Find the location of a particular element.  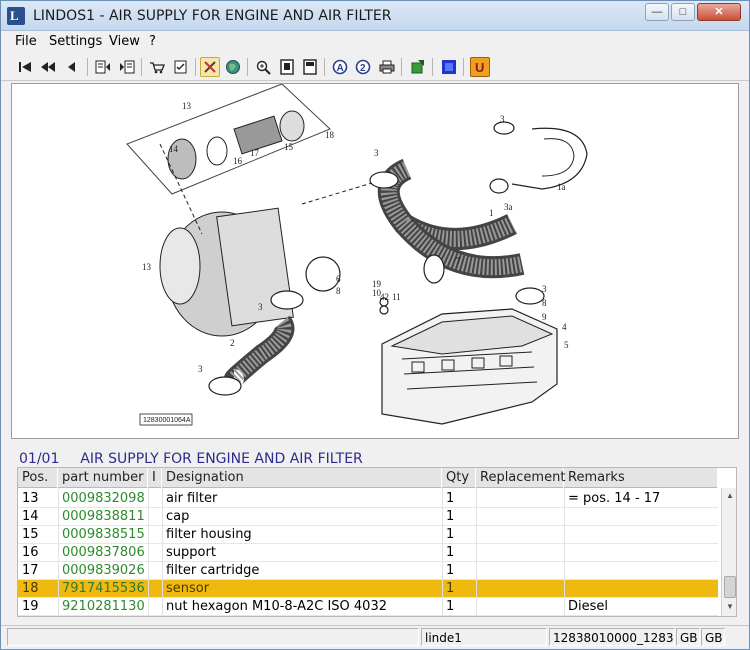

scroll-thumb is located at coordinates (730, 587).